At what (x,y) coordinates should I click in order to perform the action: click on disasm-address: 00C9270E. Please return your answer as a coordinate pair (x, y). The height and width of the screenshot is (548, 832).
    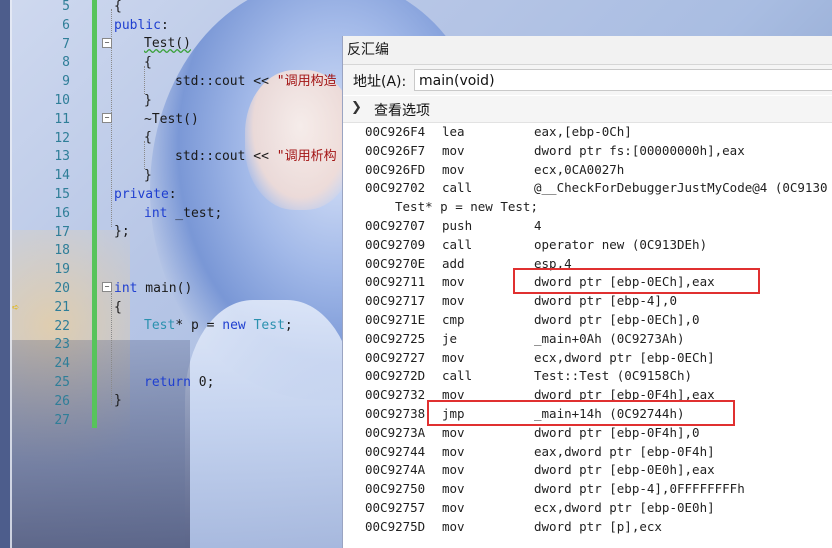
    Looking at the image, I should click on (395, 263).